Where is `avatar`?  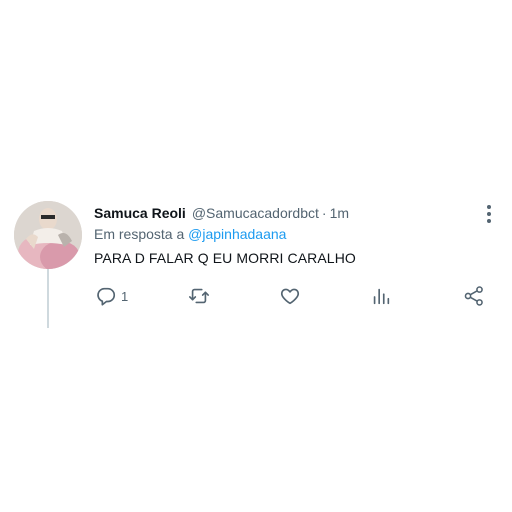 avatar is located at coordinates (48, 235).